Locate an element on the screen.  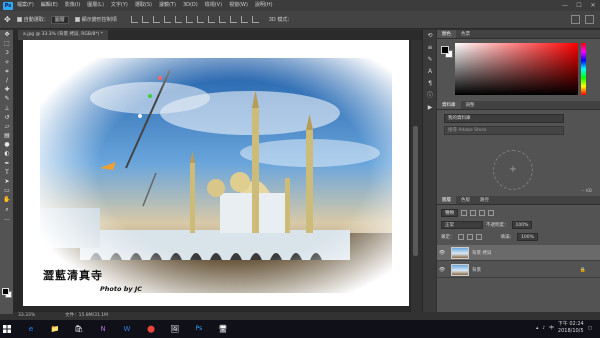
foreground-swatch is located at coordinates (445, 50).